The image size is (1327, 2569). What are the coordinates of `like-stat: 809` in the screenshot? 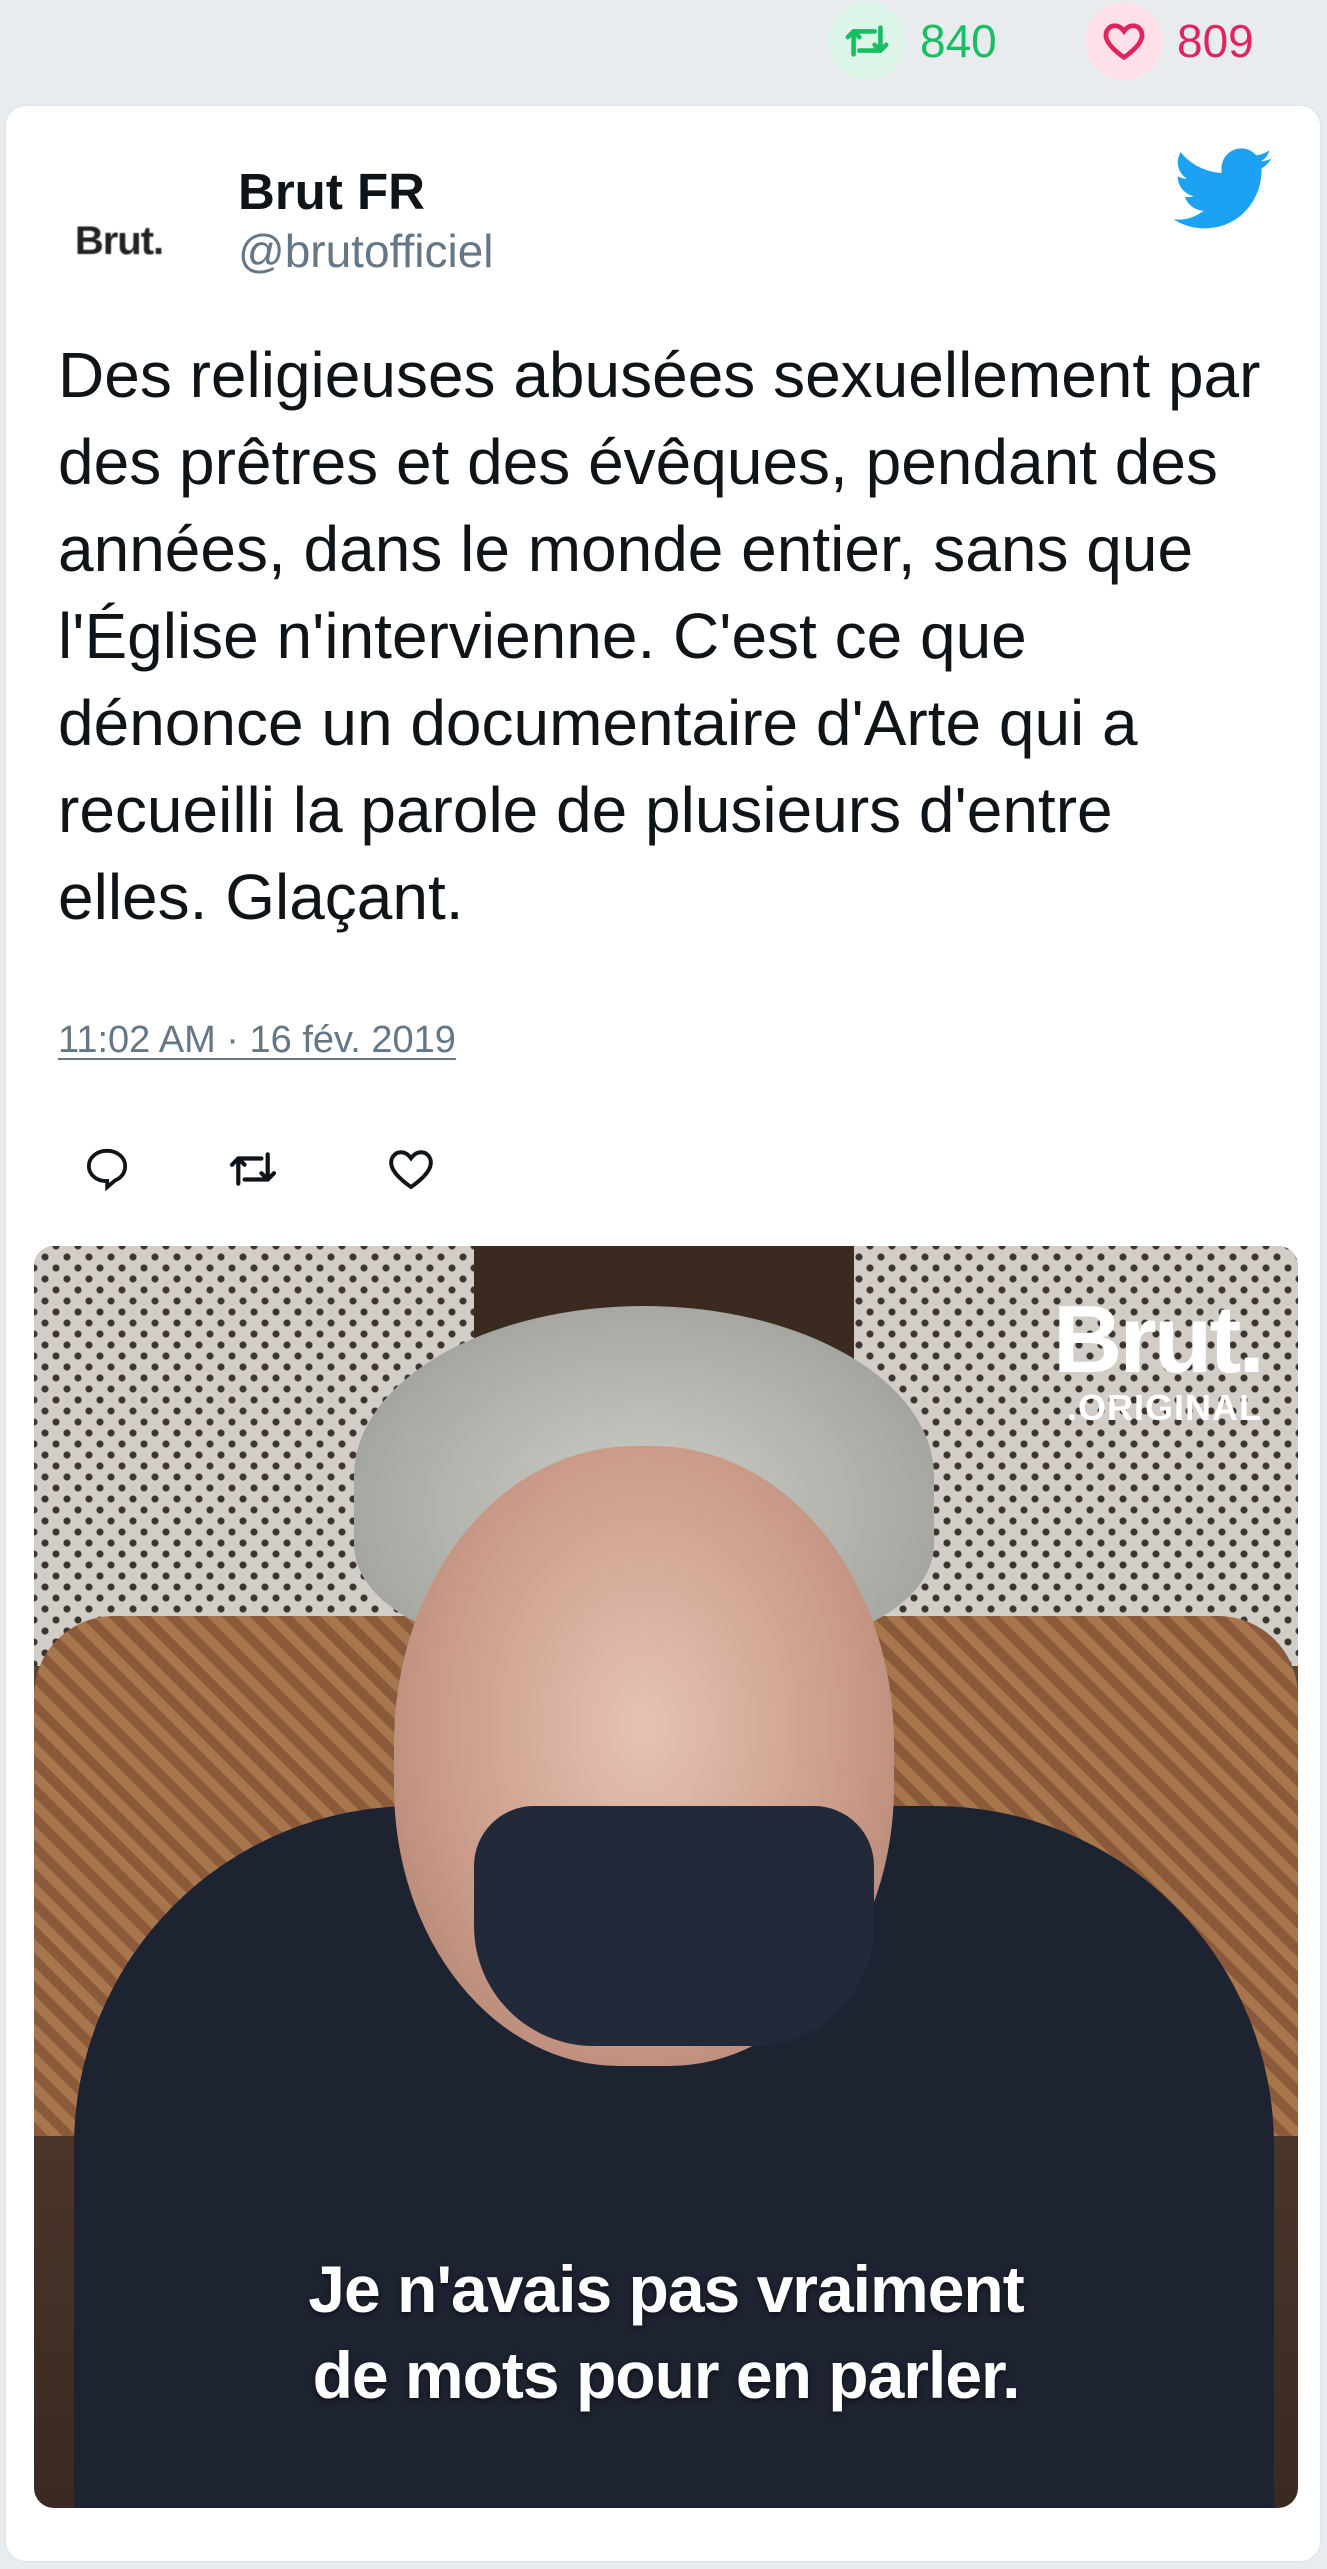 It's located at (1169, 41).